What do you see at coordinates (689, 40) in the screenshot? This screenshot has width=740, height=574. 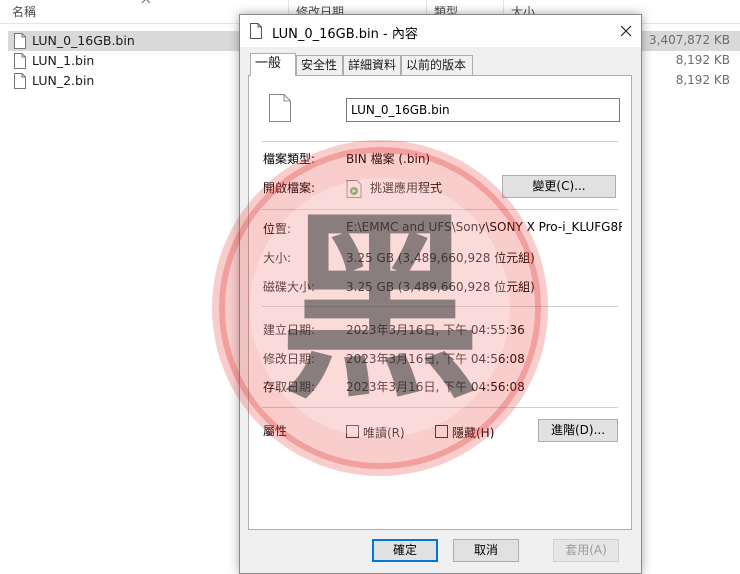 I see `file-size: 3,407,872 KB` at bounding box center [689, 40].